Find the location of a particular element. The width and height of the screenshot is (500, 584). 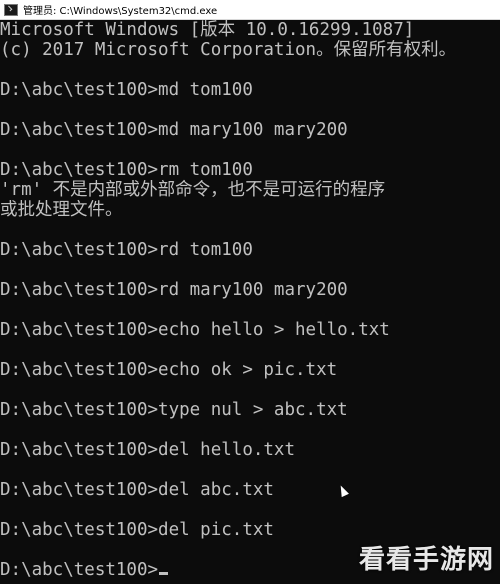

console-line: D:\abc\test100>echo hello > hello.txt is located at coordinates (195, 330).